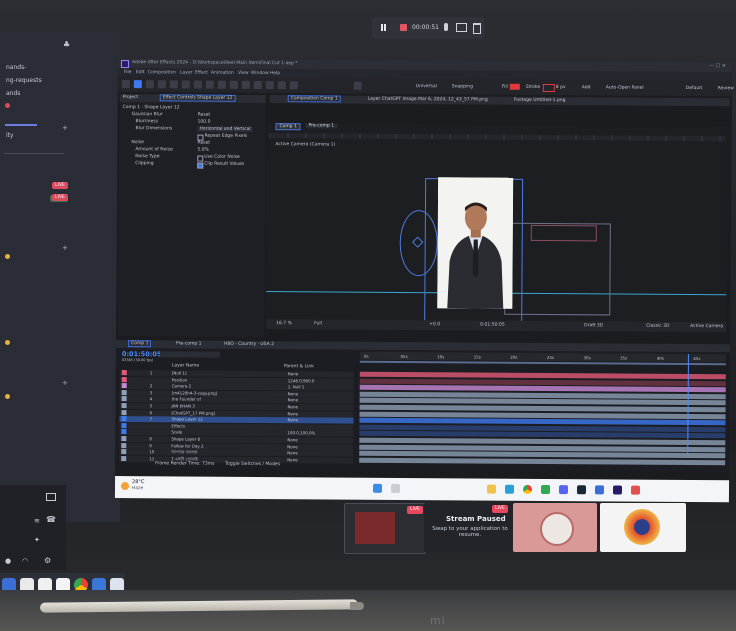 This screenshot has width=736, height=631. Describe the element at coordinates (561, 87) in the screenshot. I see `stroke-width: 8 px` at that location.